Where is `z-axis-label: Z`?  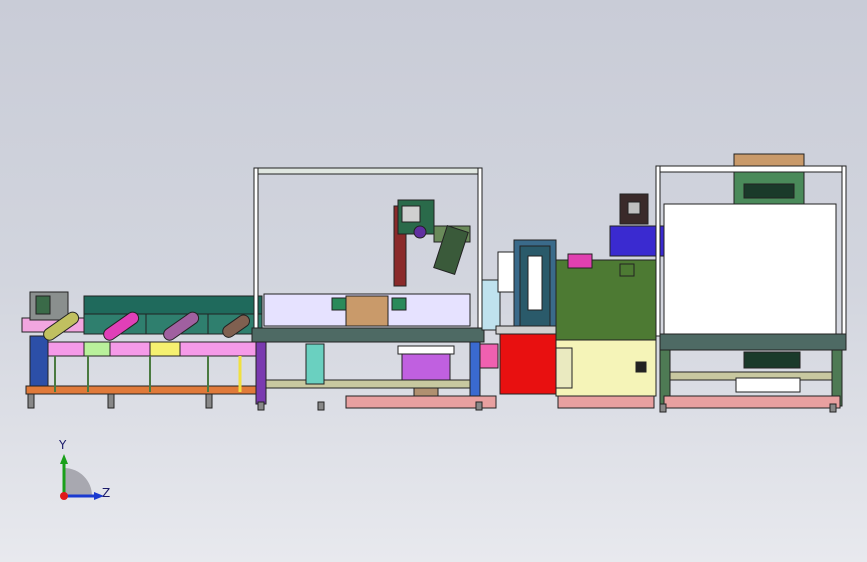
z-axis-label: Z is located at coordinates (106, 493).